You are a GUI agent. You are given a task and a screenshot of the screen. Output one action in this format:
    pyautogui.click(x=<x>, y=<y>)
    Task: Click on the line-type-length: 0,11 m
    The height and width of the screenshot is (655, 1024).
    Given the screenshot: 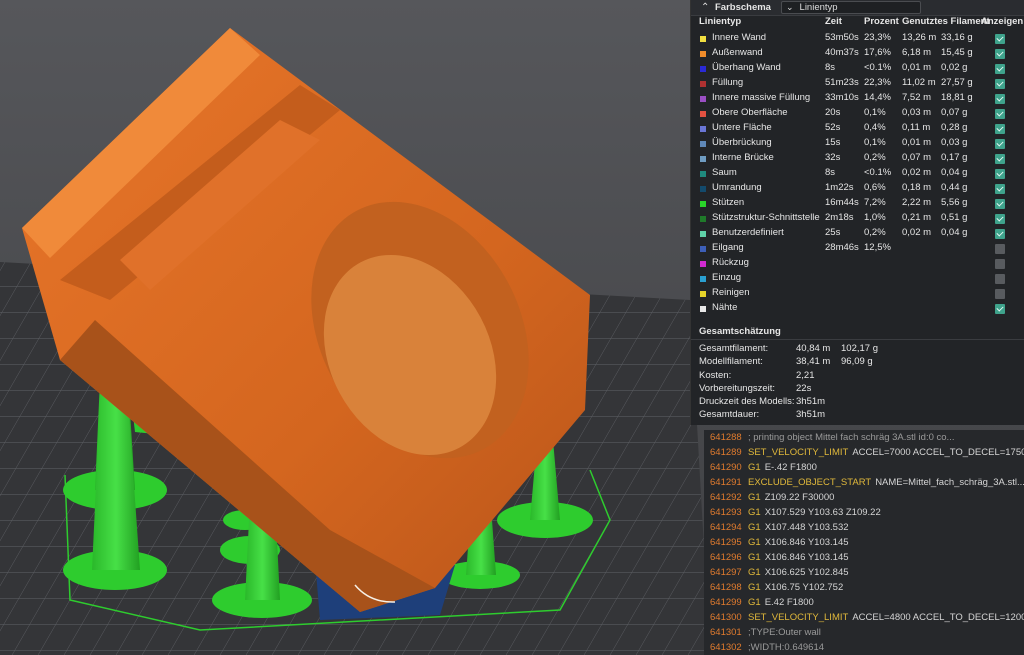 What is the action you would take?
    pyautogui.click(x=916, y=127)
    